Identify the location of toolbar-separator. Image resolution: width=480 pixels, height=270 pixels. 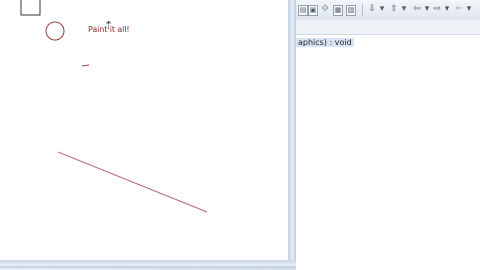
(362, 10).